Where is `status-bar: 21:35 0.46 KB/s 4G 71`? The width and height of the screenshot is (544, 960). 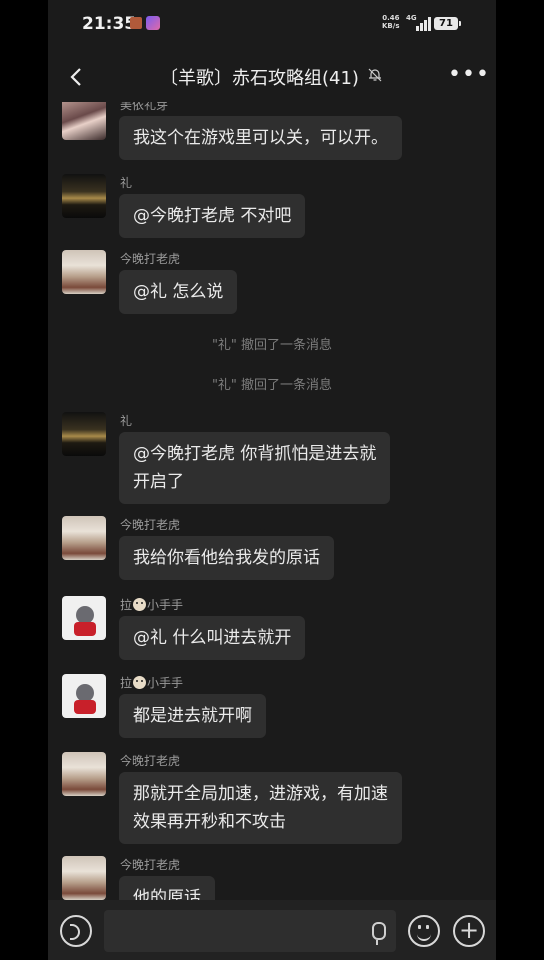 status-bar: 21:35 0.46 KB/s 4G 71 is located at coordinates (272, 25).